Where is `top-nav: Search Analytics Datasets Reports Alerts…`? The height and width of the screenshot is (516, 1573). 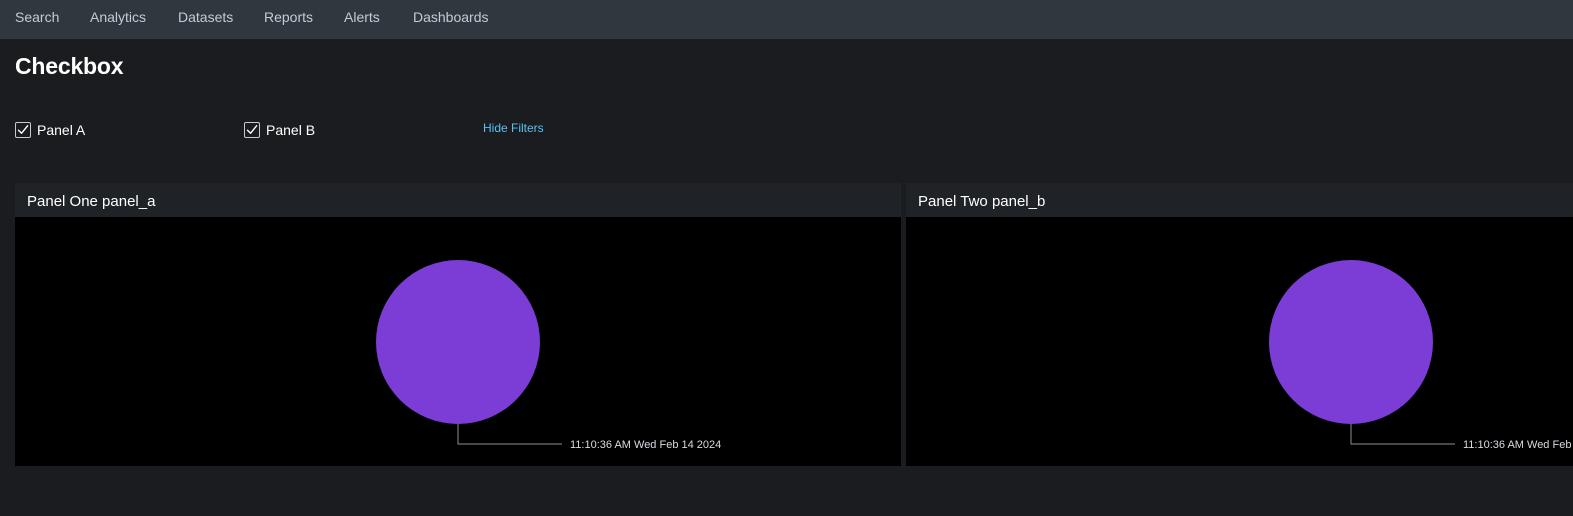
top-nav: Search Analytics Datasets Reports Alerts… is located at coordinates (786, 19).